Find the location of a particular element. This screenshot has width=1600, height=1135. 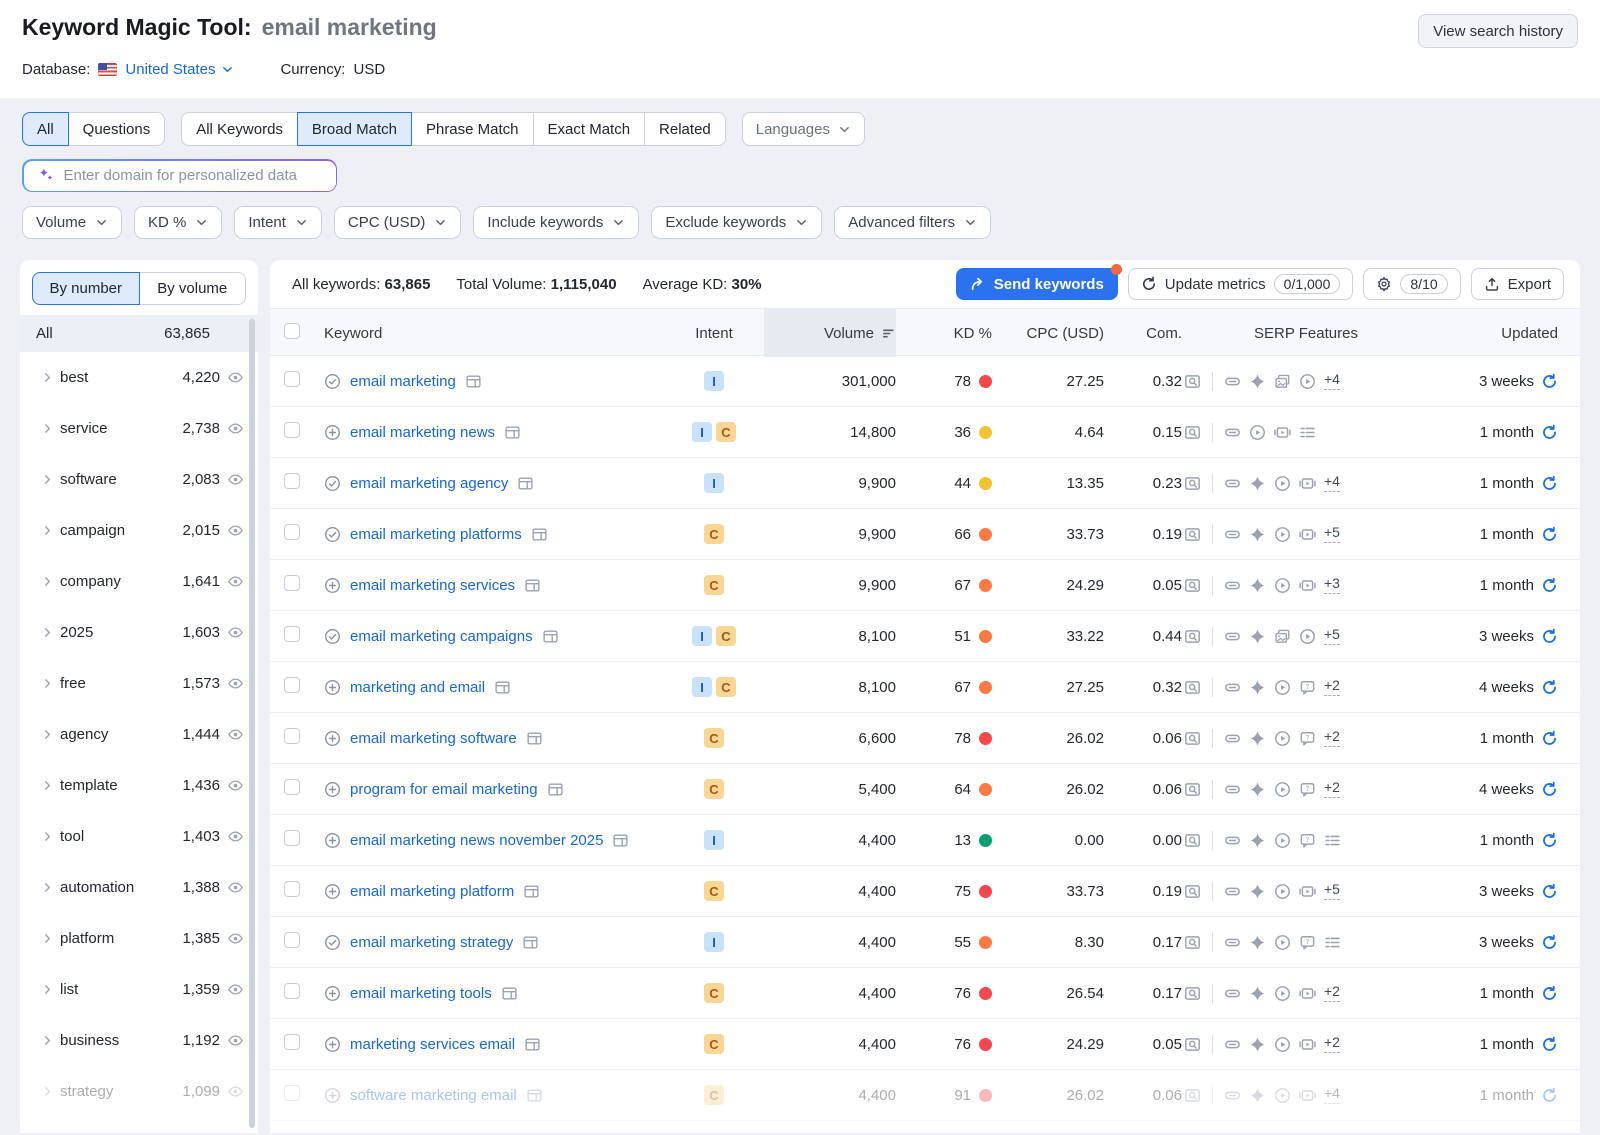

filter-intent: Intent is located at coordinates (278, 222).